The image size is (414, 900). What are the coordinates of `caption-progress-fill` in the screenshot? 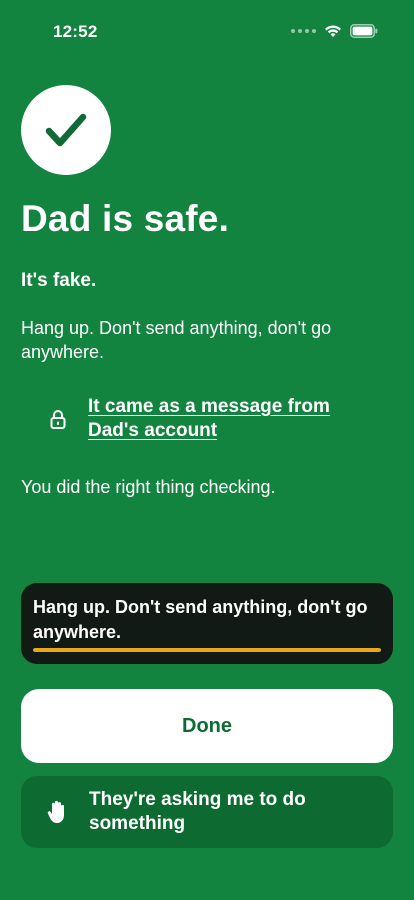 It's located at (207, 650).